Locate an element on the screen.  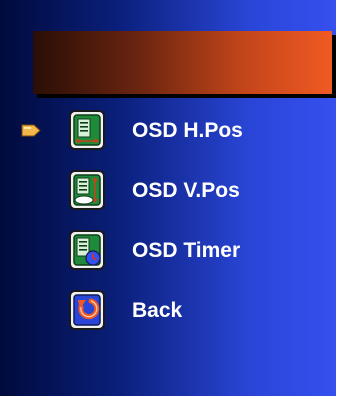
back-return-icon is located at coordinates (87, 310).